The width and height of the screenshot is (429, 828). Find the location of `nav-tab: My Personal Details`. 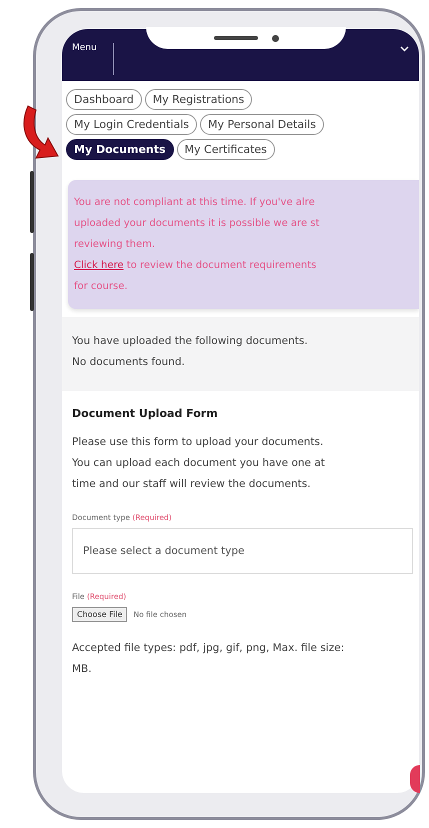

nav-tab: My Personal Details is located at coordinates (262, 124).